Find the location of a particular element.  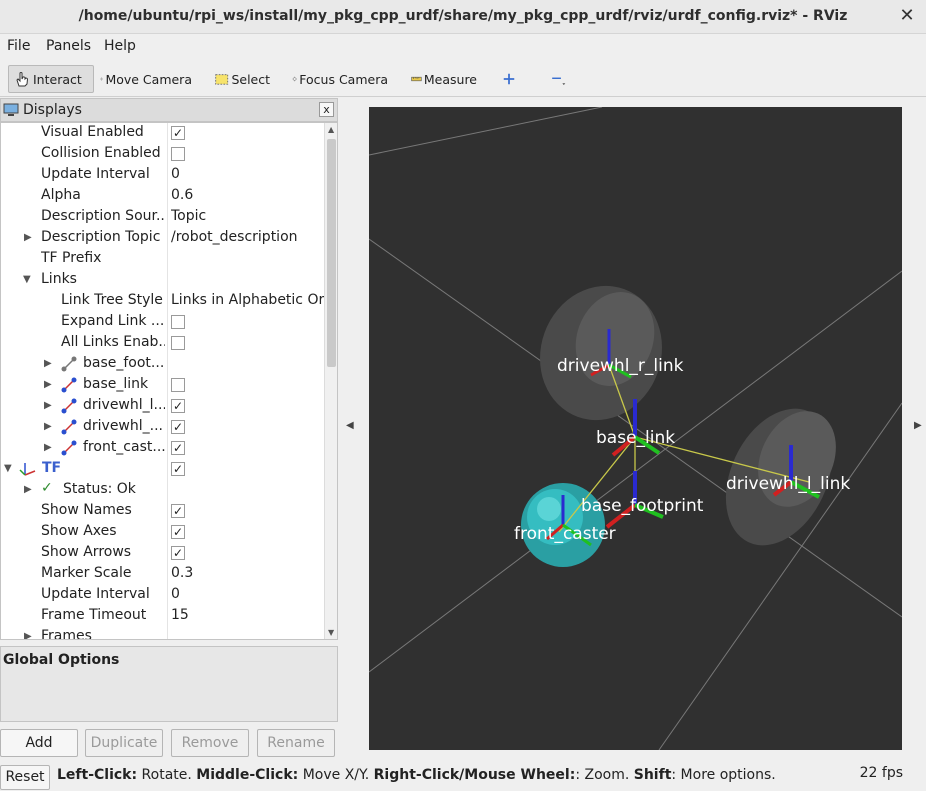

remove-tool-button is located at coordinates (559, 79).